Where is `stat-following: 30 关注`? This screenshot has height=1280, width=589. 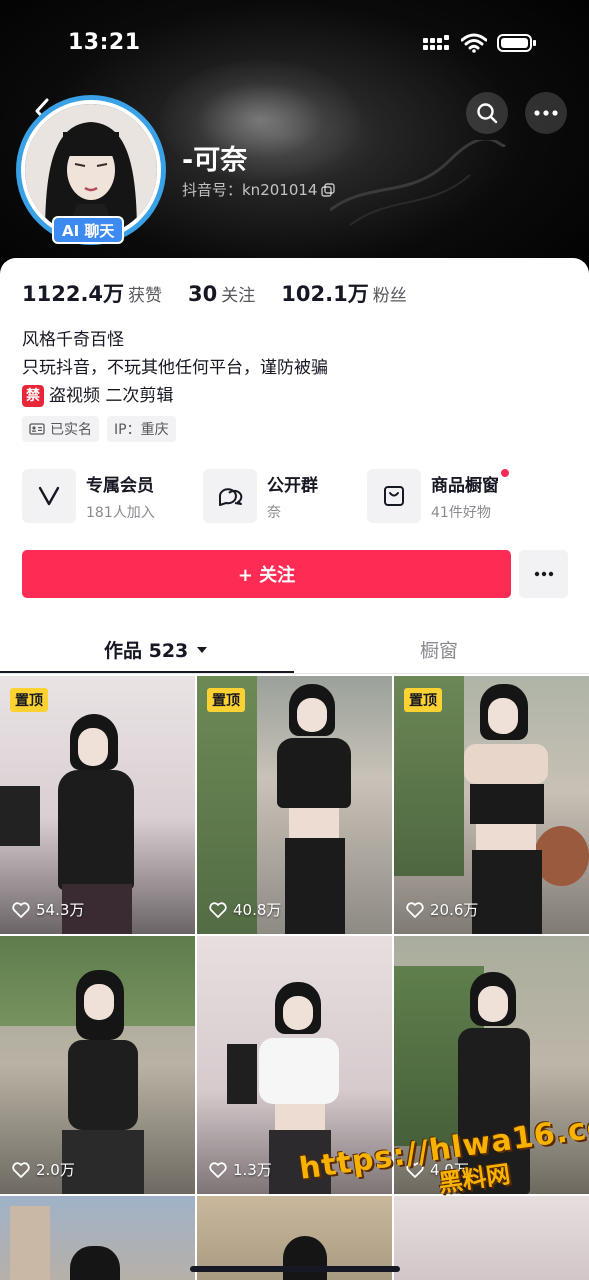 stat-following: 30 关注 is located at coordinates (221, 293).